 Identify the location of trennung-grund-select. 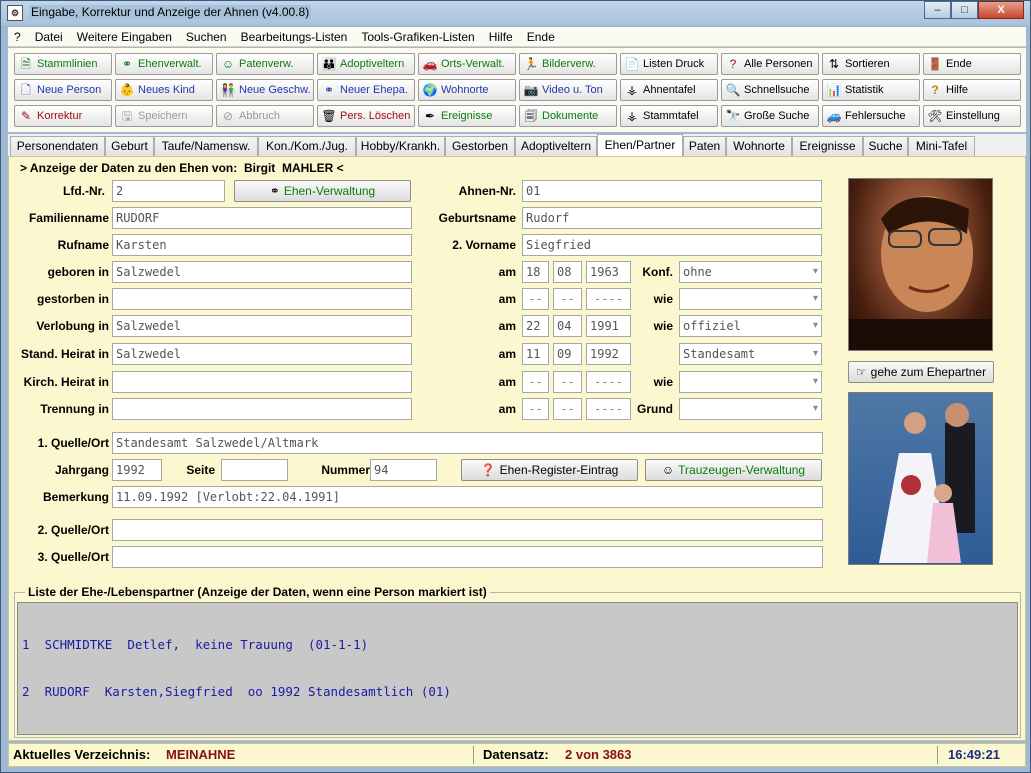
(750, 409).